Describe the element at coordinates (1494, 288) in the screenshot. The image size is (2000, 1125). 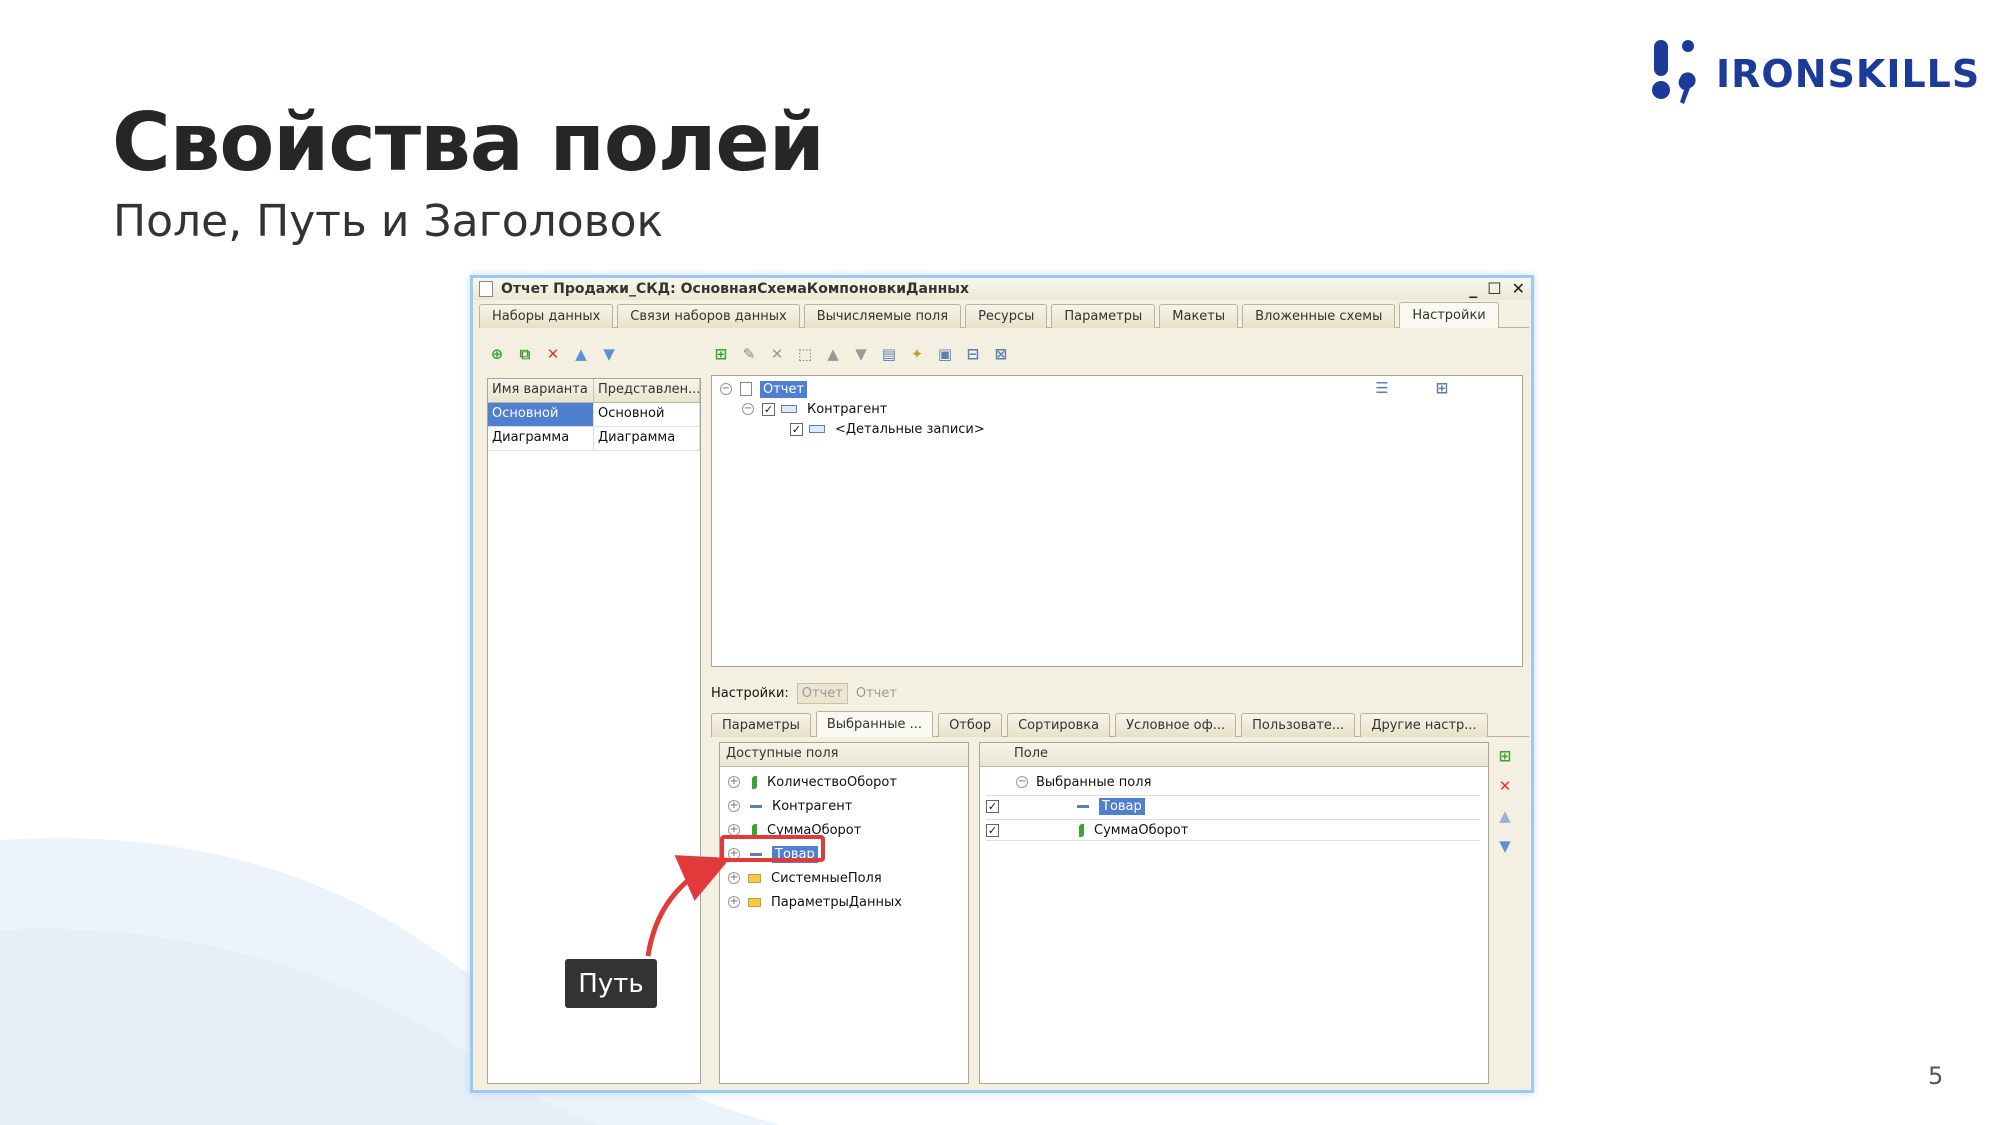
I see `maximize-icon: ☐` at that location.